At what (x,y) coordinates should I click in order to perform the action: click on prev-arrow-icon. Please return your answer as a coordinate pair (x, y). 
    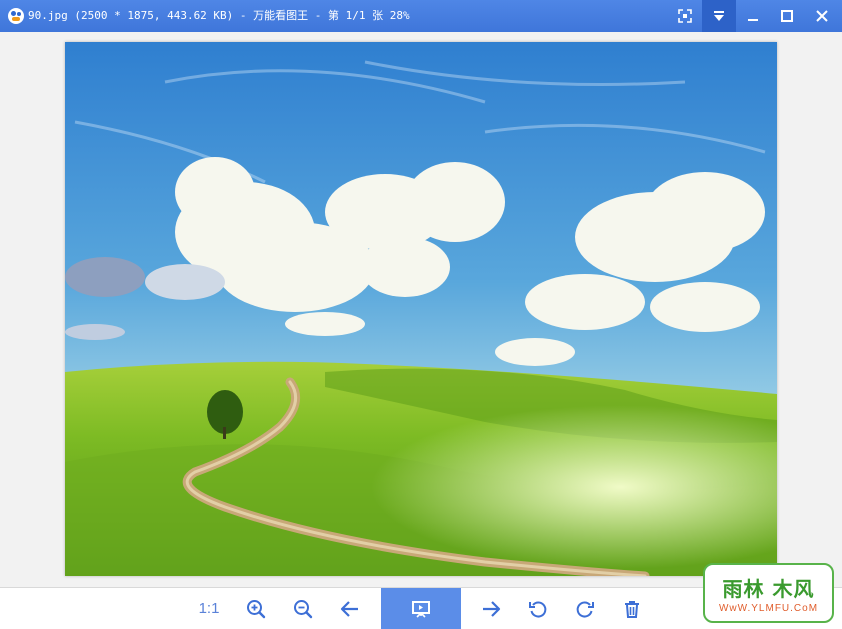
    Looking at the image, I should click on (349, 608).